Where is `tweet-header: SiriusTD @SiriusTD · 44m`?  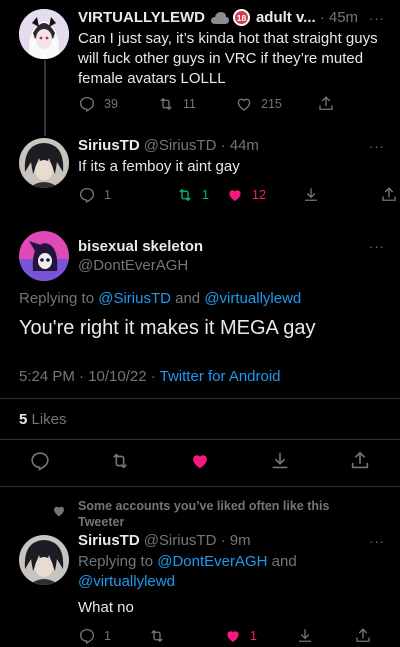
tweet-header: SiriusTD @SiriusTD · 44m is located at coordinates (168, 145).